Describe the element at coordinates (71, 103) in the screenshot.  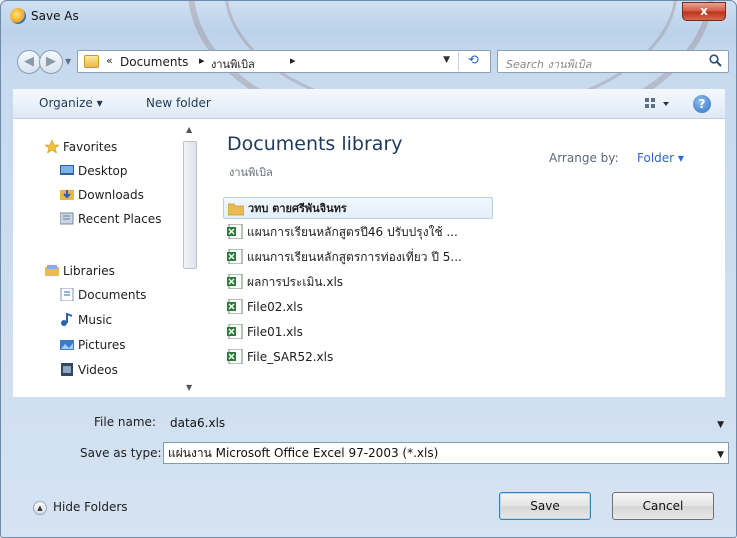
I see `organize-button: Organize ▾` at that location.